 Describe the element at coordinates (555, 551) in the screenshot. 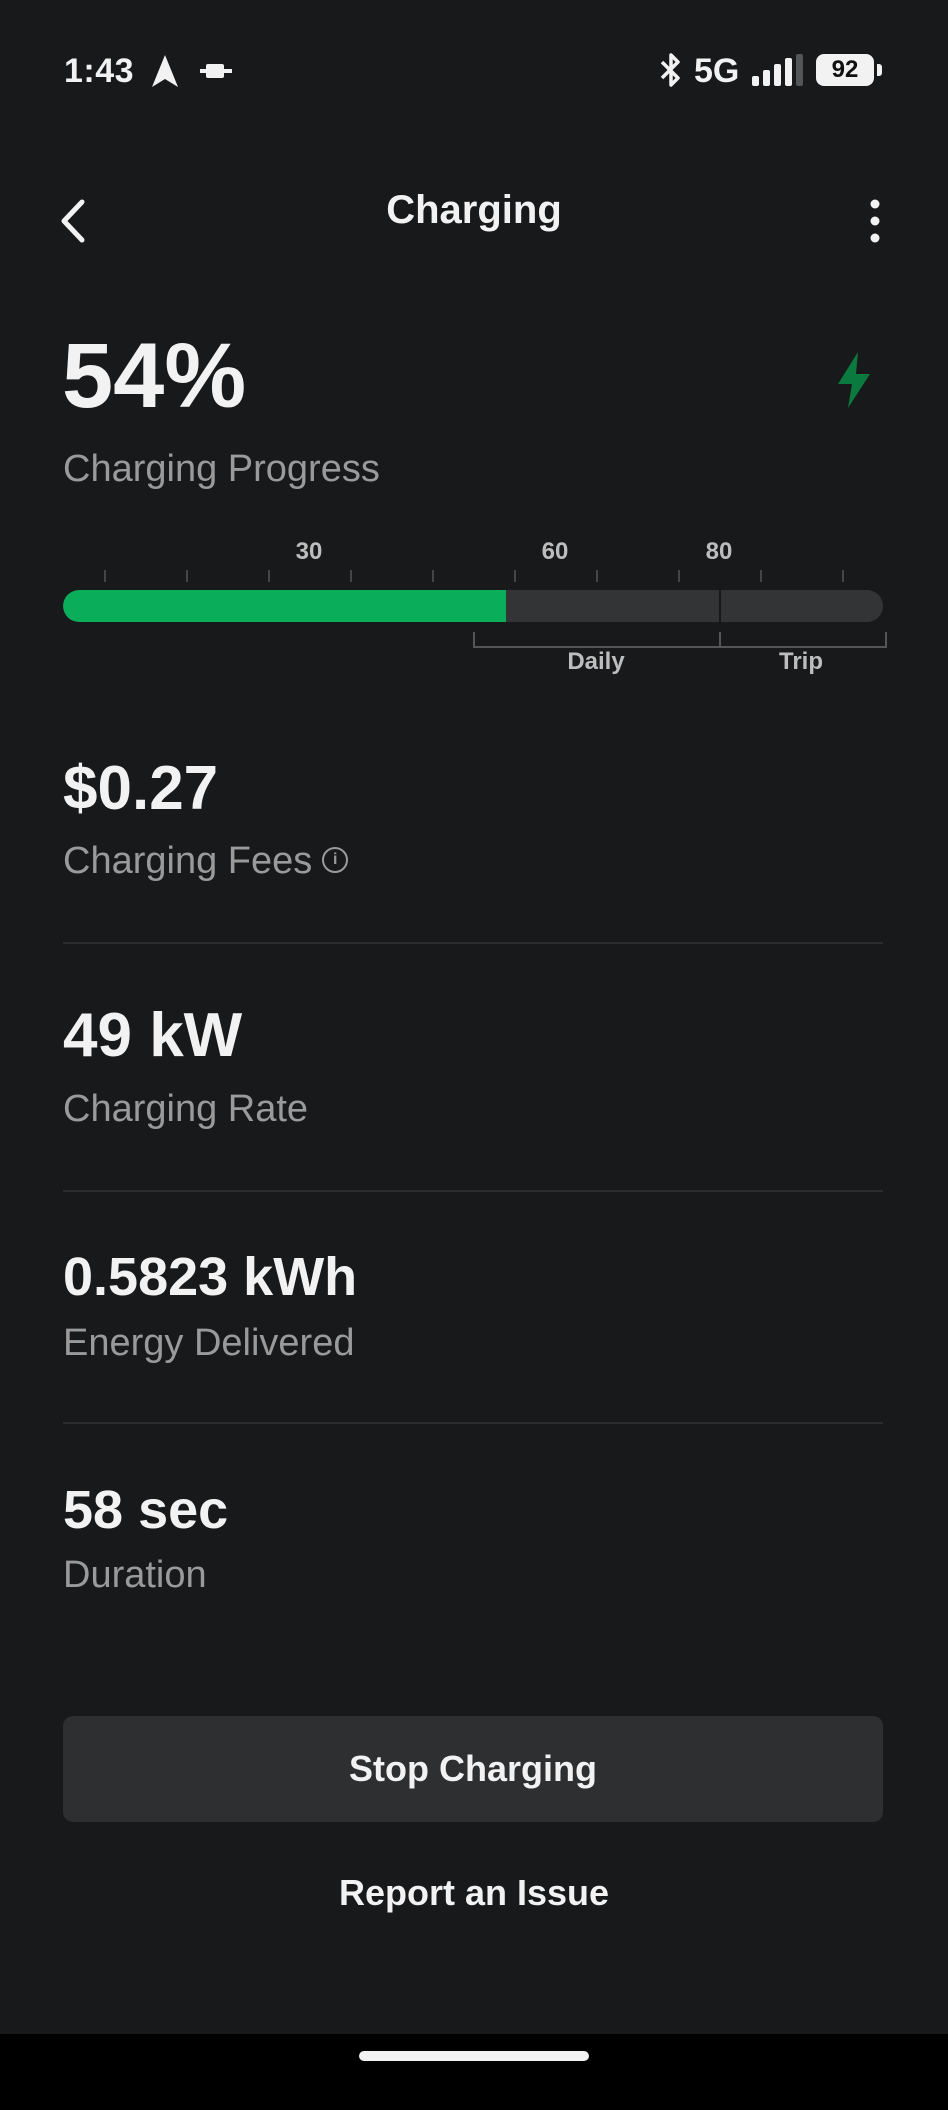

I see `scale-label: 60` at that location.